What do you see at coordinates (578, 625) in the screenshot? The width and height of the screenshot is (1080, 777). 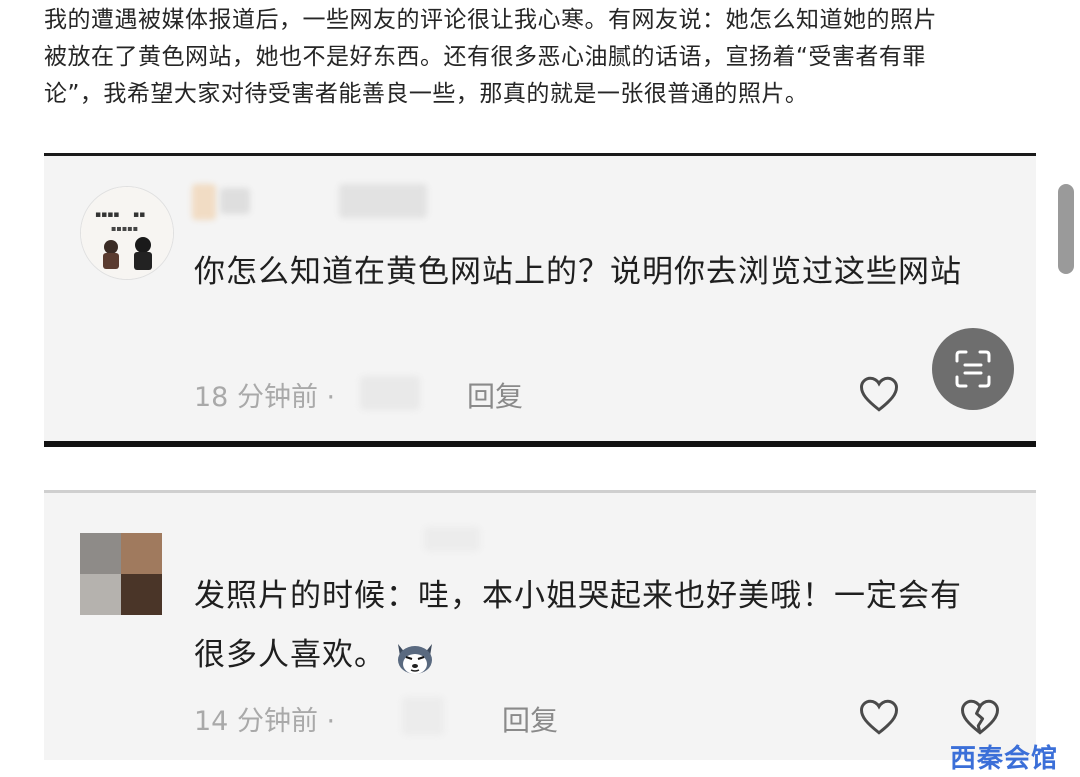 I see `comment-text-body: 发照片的时候：哇，本小姐哭起来也好美哦！一定会有很多人喜欢。` at bounding box center [578, 625].